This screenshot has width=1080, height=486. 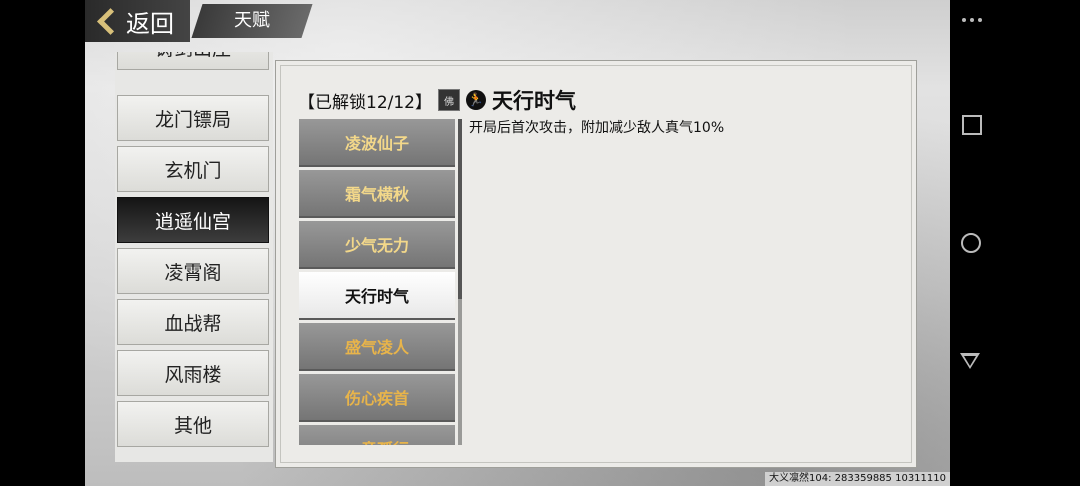 I want to click on home-icon, so click(x=971, y=243).